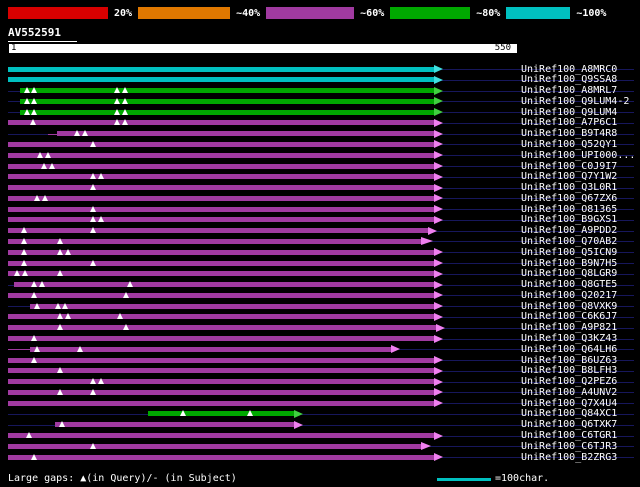  What do you see at coordinates (569, 371) in the screenshot?
I see `hit-label: UniRef100_B8LFH3` at bounding box center [569, 371].